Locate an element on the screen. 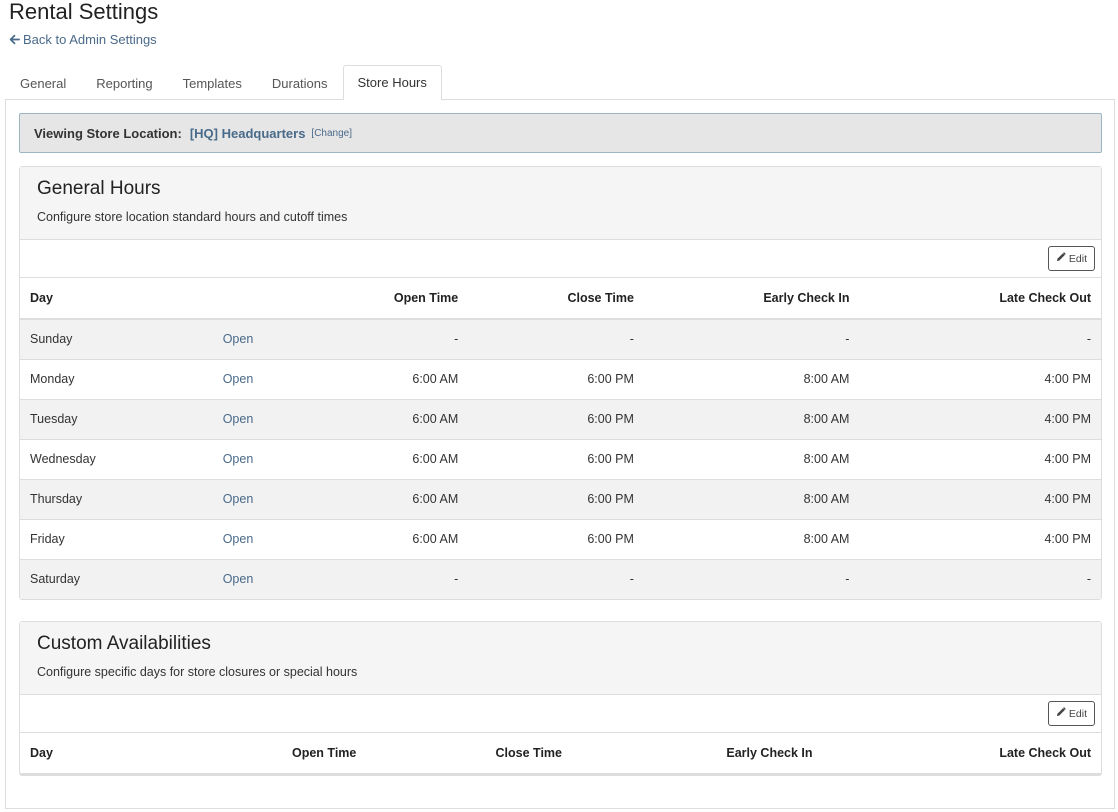  page-title: Rental Settings is located at coordinates (84, 12).